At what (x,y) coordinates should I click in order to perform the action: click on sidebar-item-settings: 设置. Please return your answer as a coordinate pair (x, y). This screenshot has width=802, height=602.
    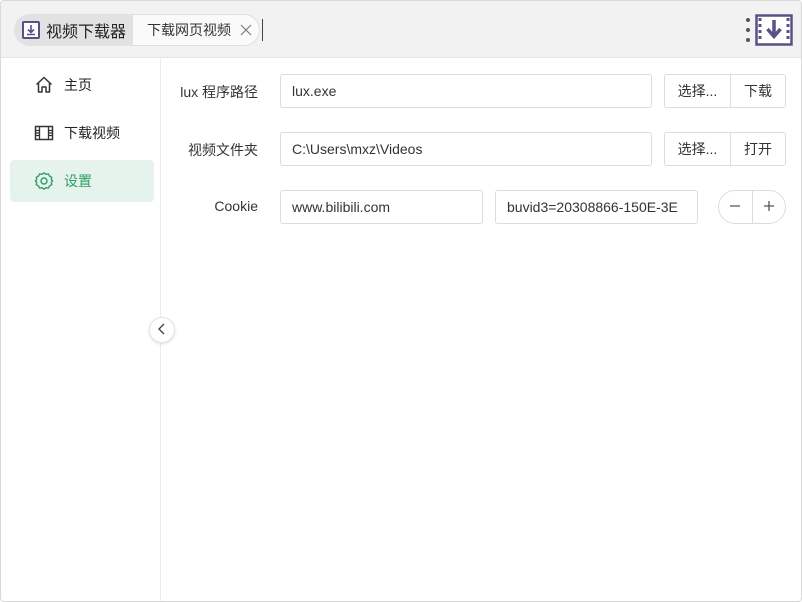
    Looking at the image, I should click on (82, 181).